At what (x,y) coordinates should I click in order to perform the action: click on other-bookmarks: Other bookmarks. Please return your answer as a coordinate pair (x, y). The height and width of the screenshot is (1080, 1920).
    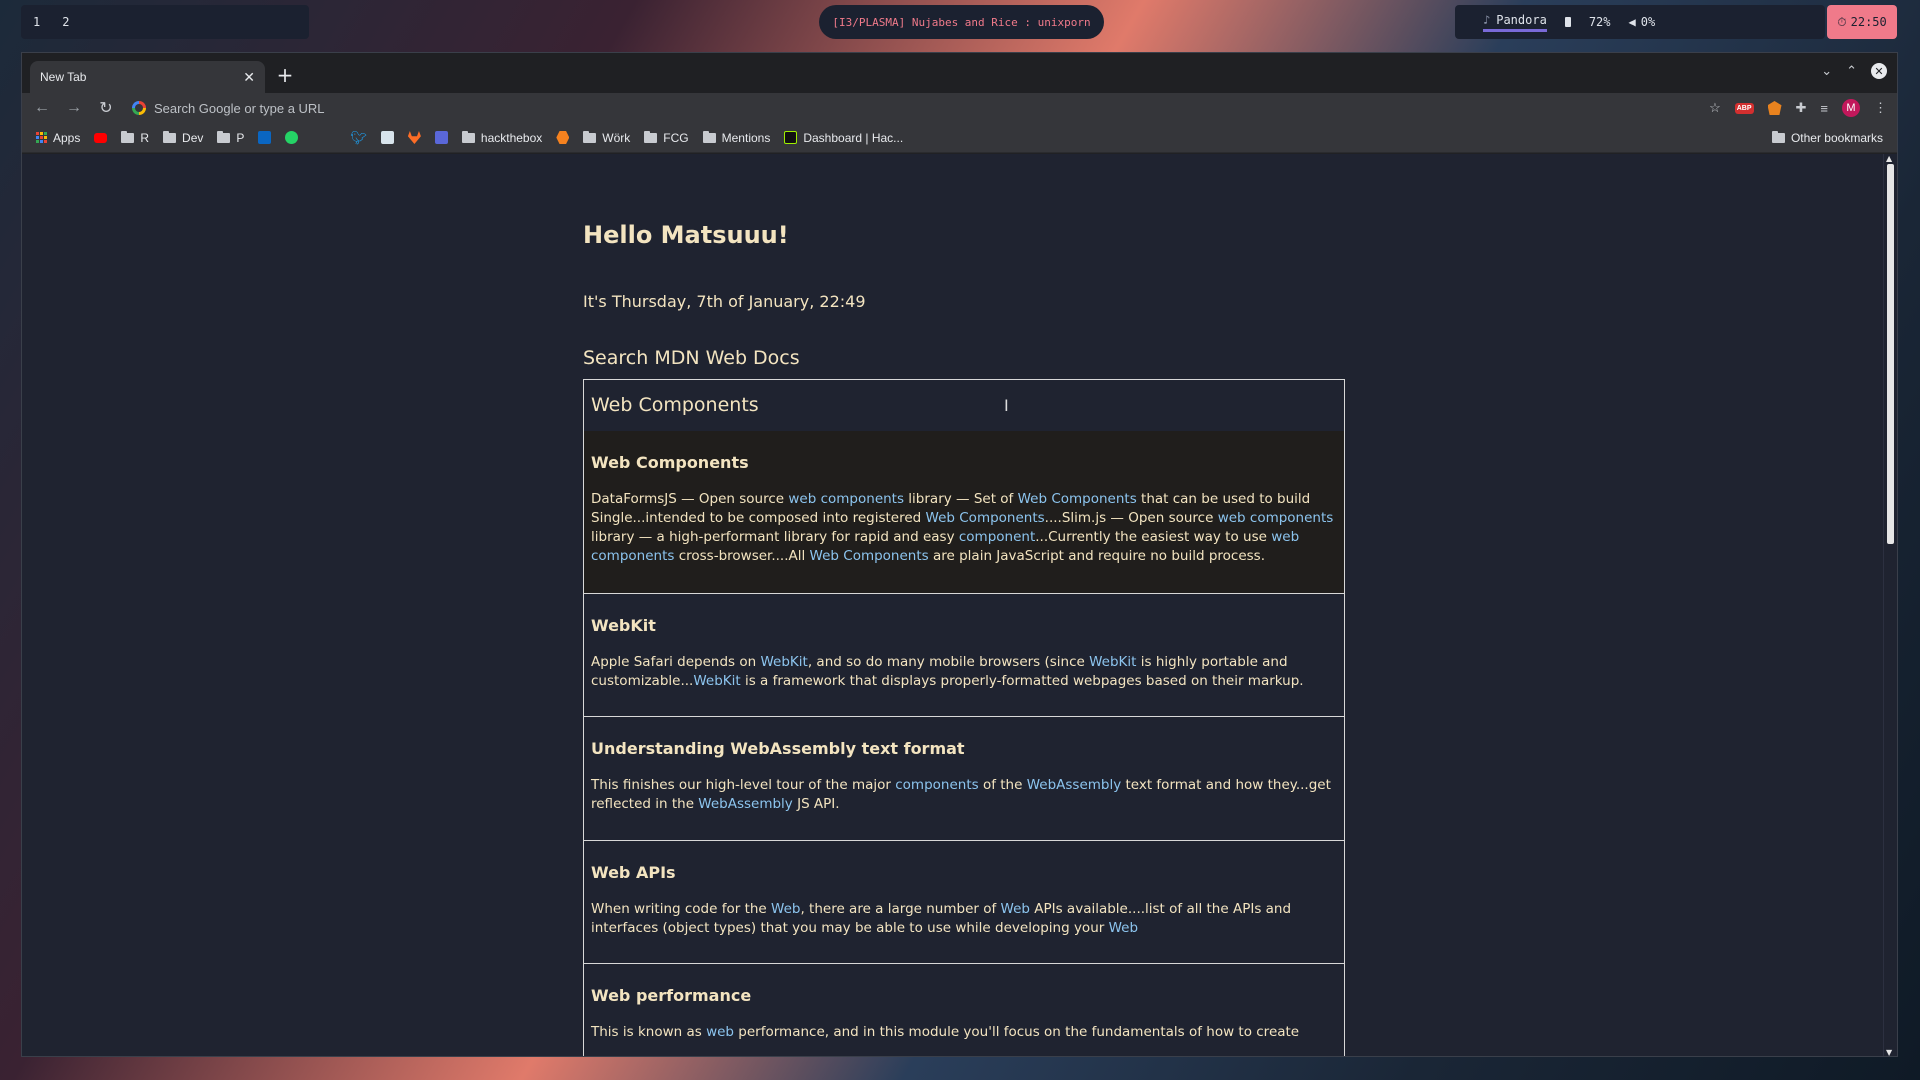
    Looking at the image, I should click on (1827, 137).